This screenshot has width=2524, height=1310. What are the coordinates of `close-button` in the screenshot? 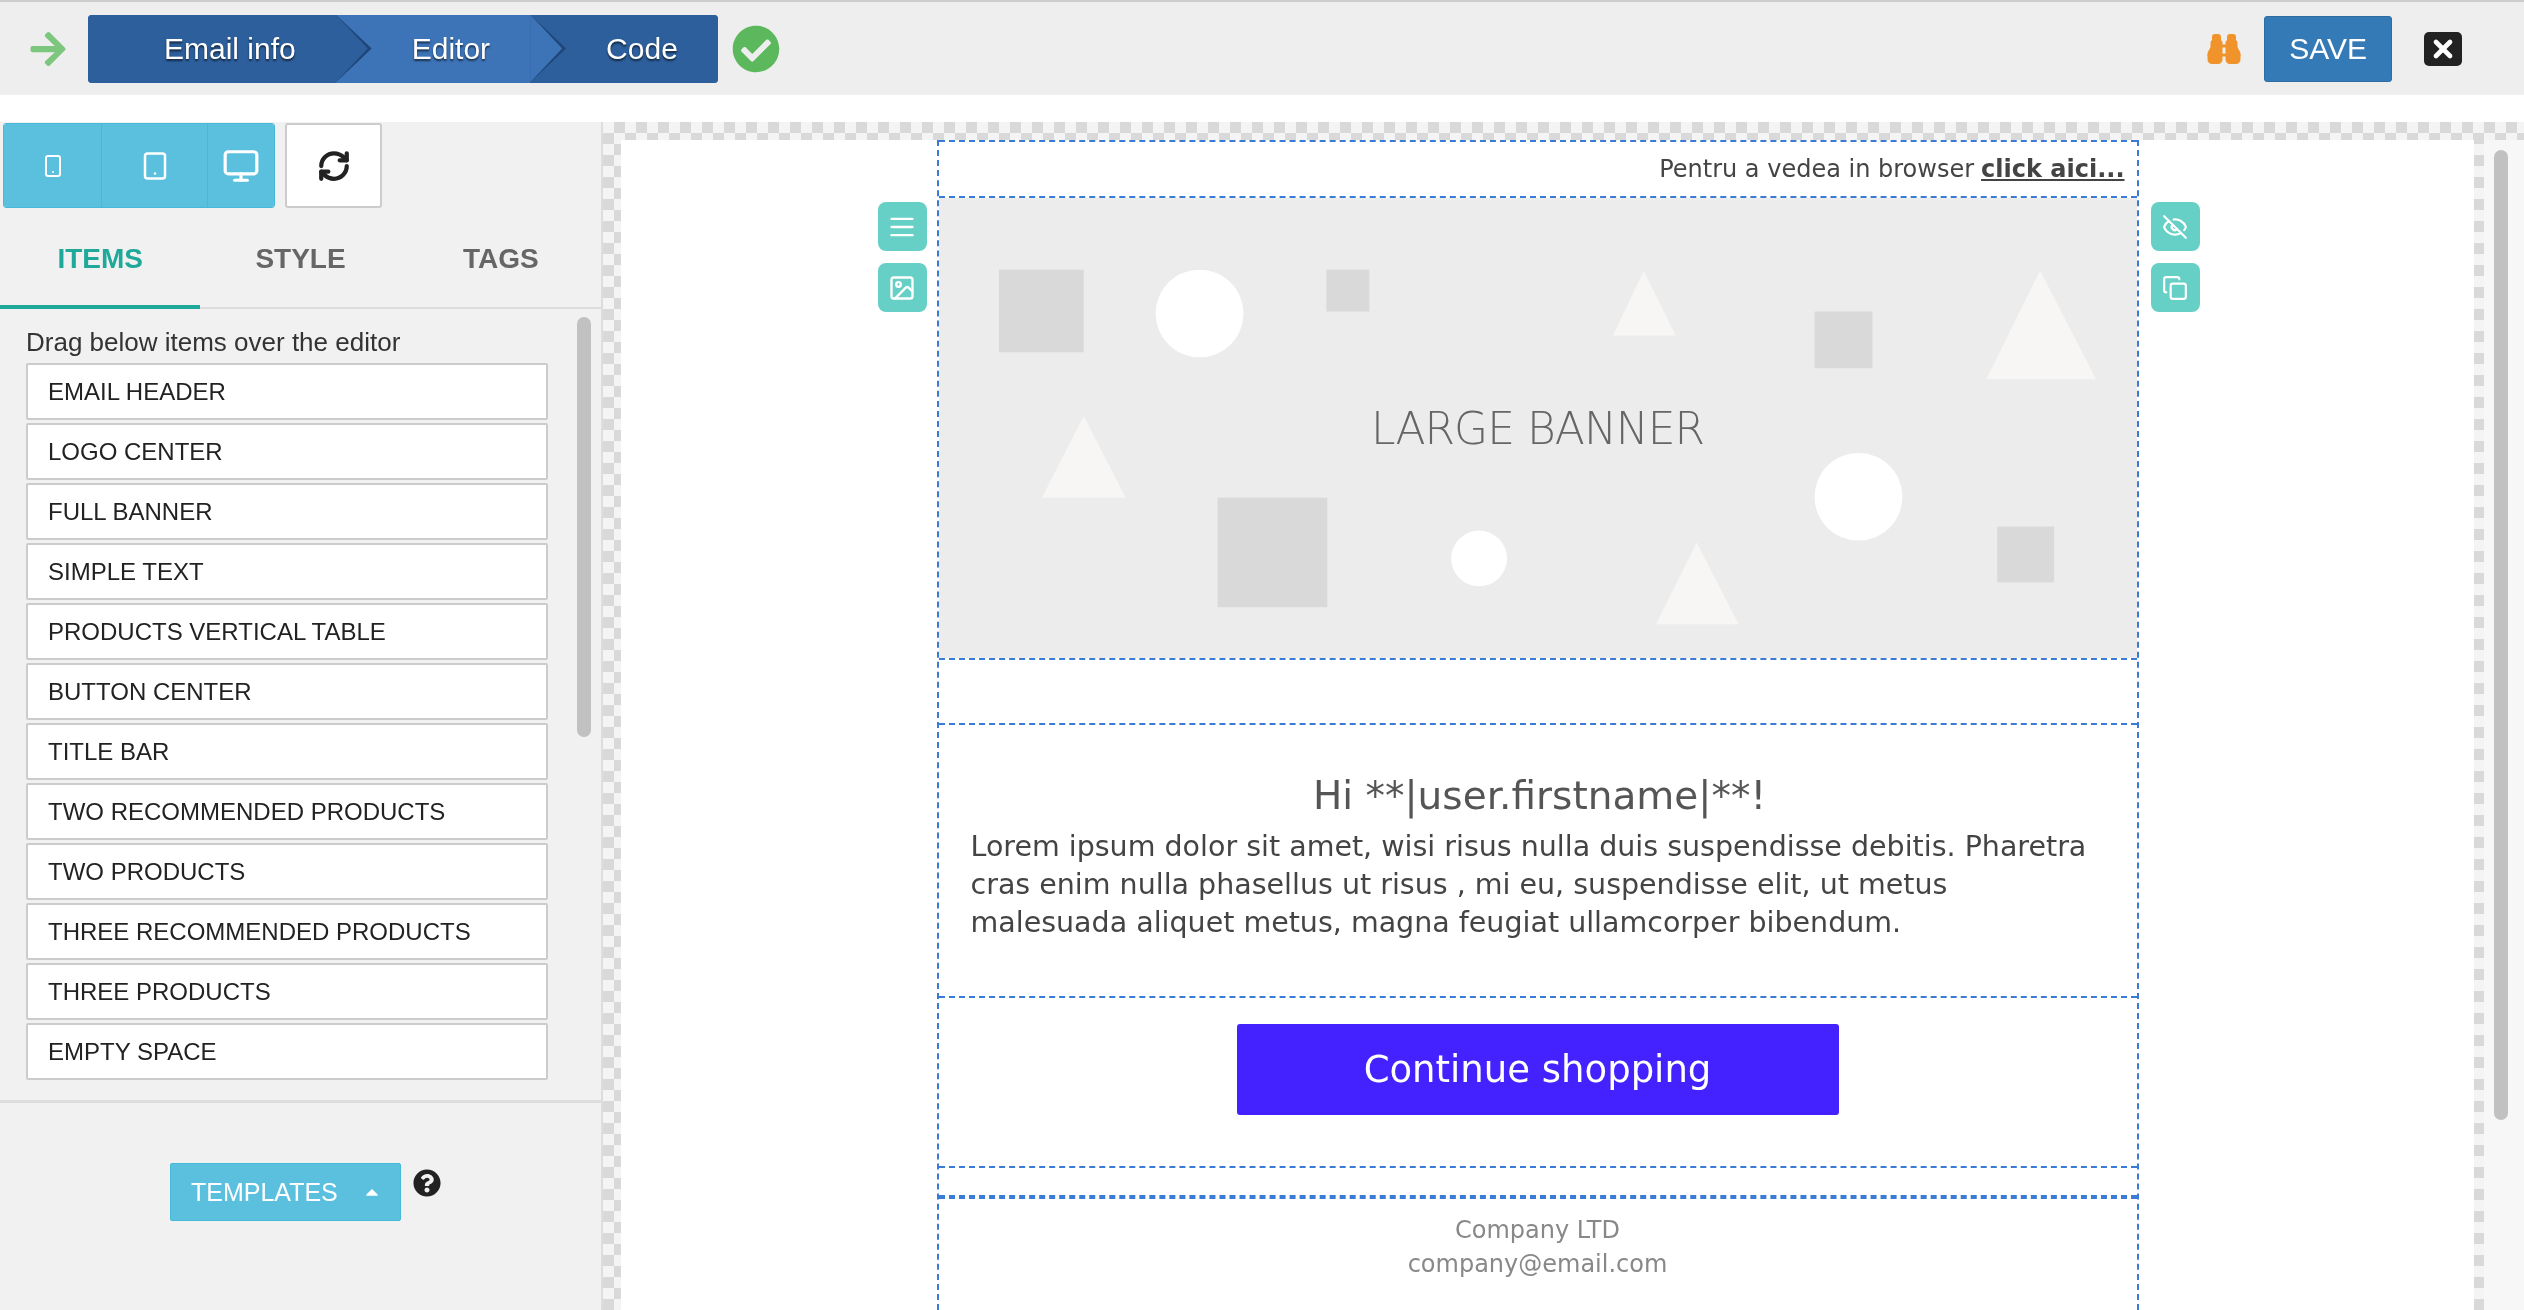 It's located at (2443, 48).